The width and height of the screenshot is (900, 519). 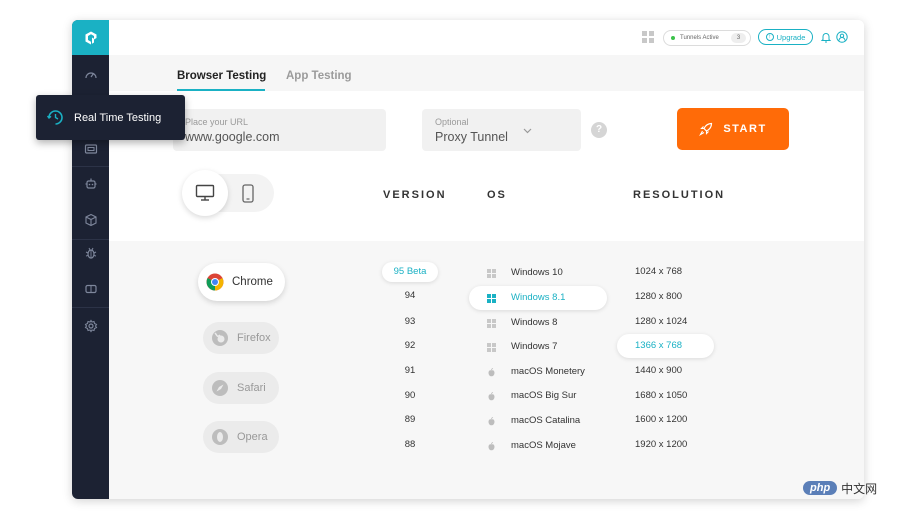 I want to click on sidebar-divider, so click(x=90, y=307).